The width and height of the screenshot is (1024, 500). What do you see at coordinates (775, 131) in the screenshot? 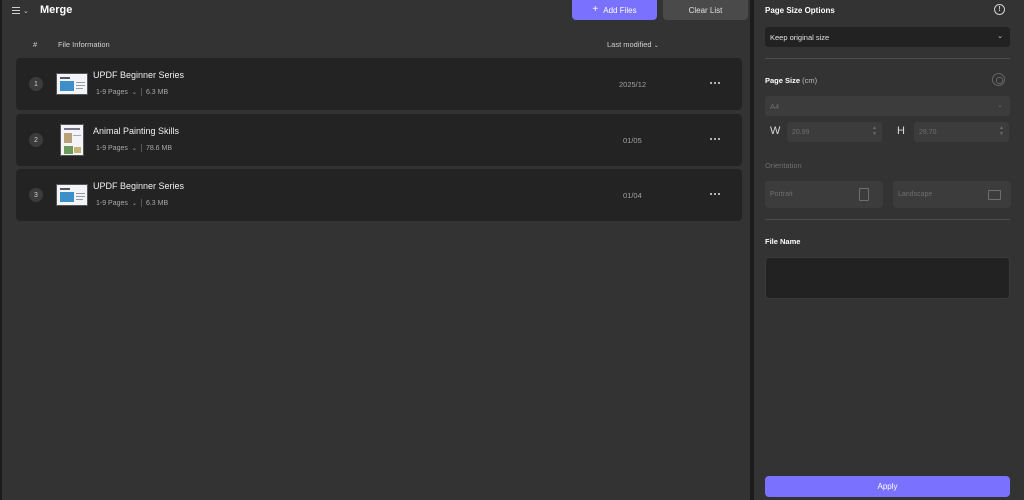
I see `width-label: W` at bounding box center [775, 131].